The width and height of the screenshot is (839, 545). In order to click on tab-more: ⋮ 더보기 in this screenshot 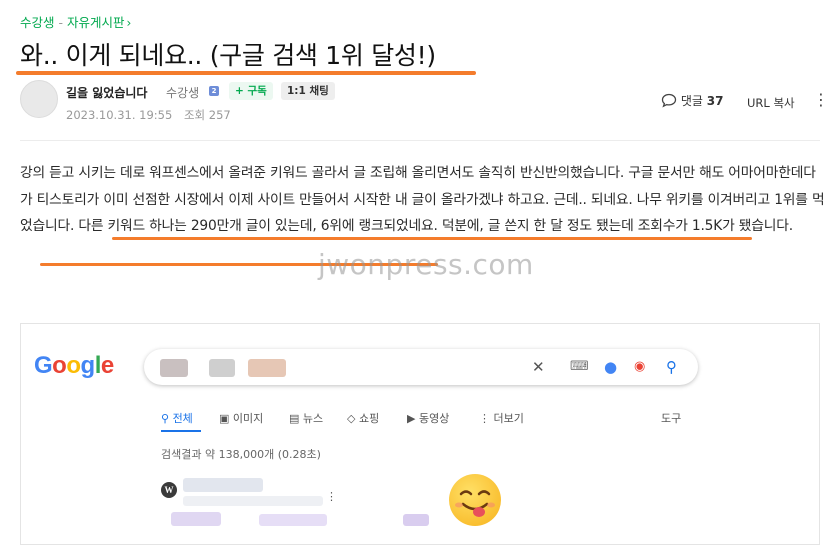, I will do `click(501, 418)`.